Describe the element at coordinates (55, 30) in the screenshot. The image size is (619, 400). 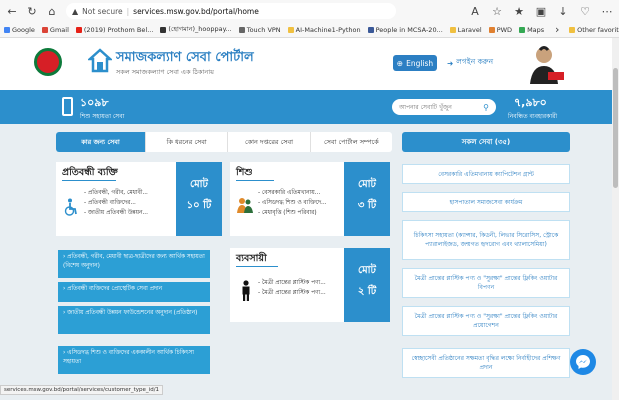
I see `bookmark-gmail: Gmail` at that location.